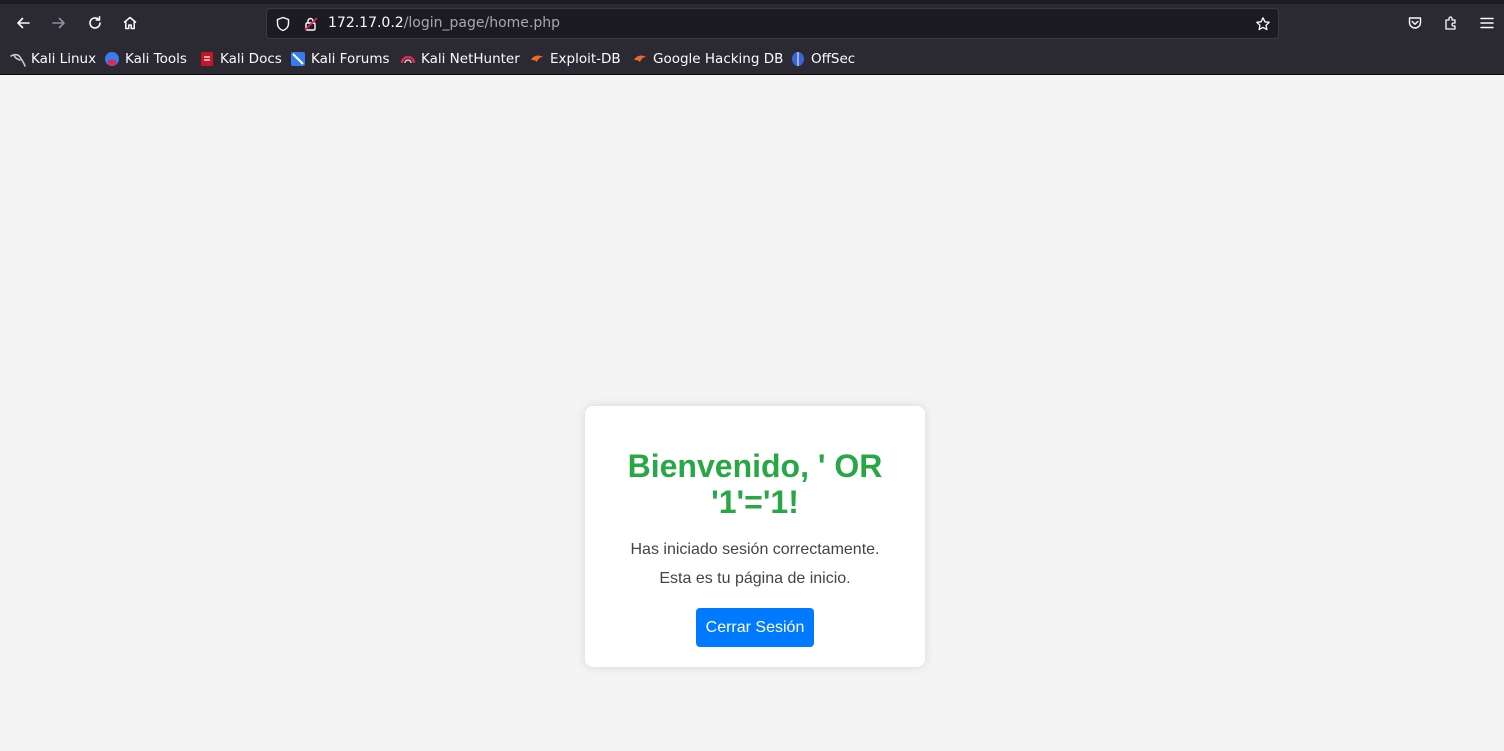 The height and width of the screenshot is (751, 1504). I want to click on tracking-protection-shield-icon, so click(283, 24).